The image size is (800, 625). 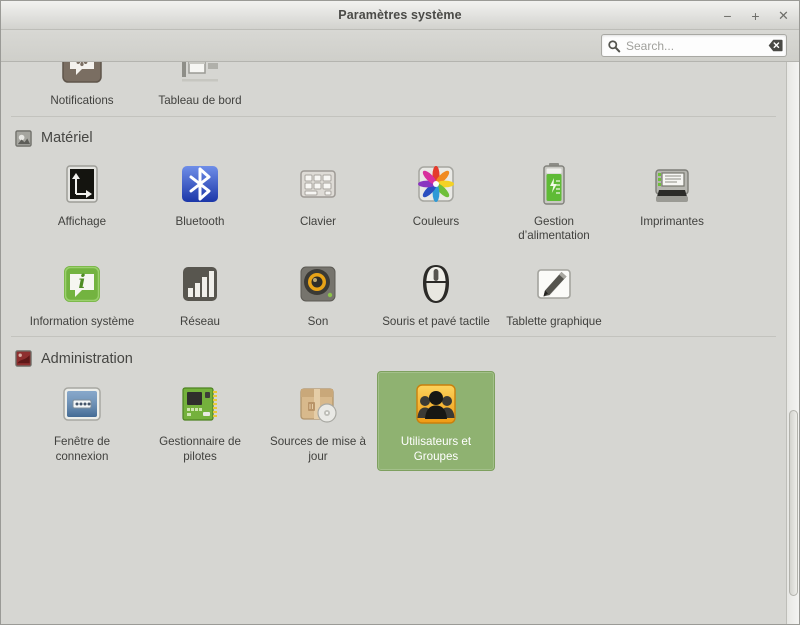 I want to click on window-controls: − + ✕, so click(x=755, y=15).